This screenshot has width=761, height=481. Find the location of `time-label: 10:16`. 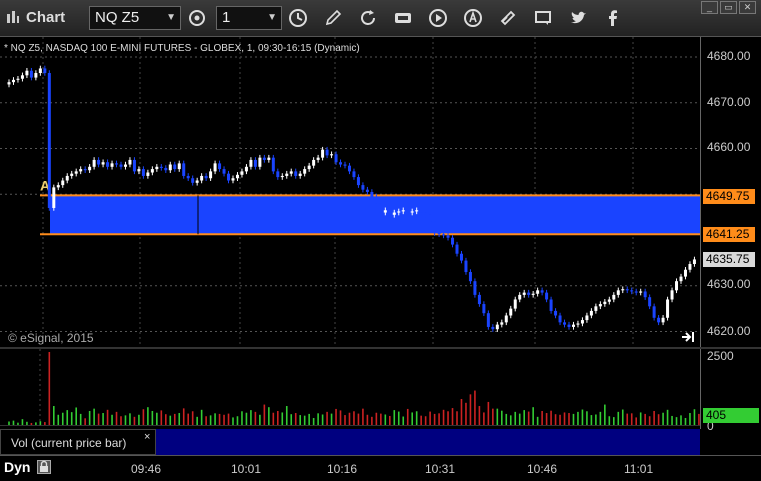

time-label: 10:16 is located at coordinates (342, 469).